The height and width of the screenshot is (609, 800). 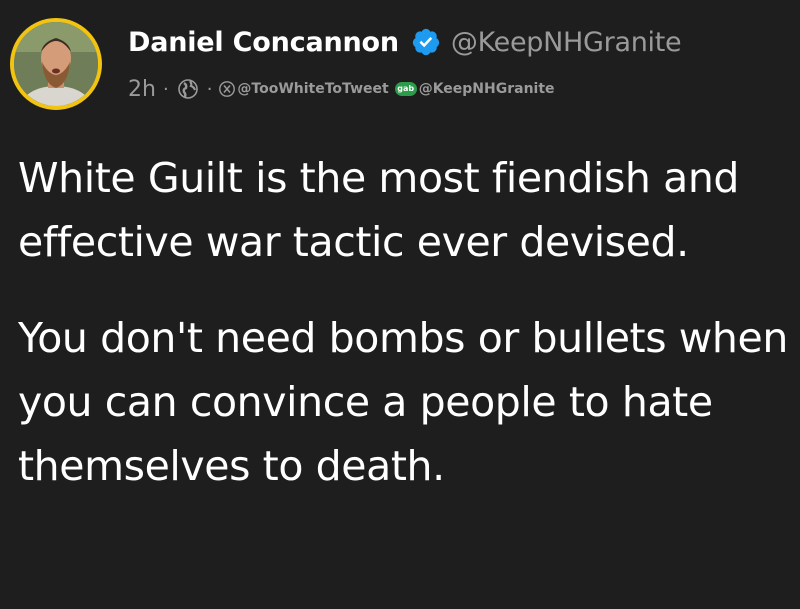 I want to click on verified-badge-icon, so click(x=426, y=42).